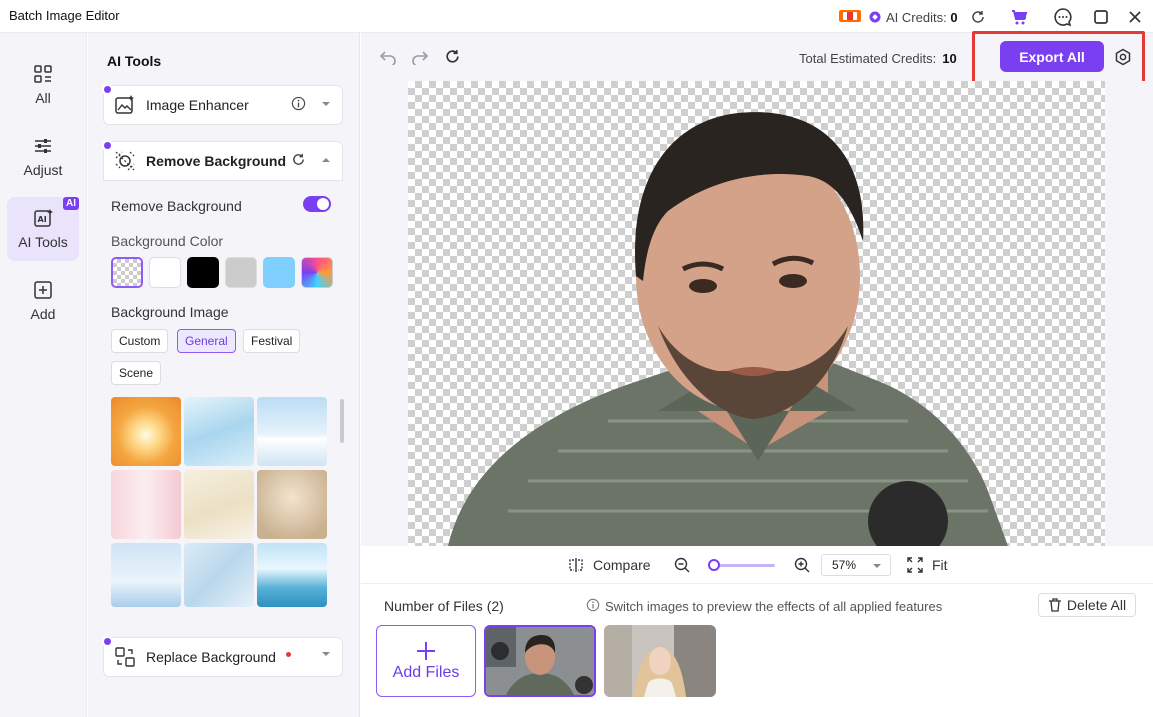 This screenshot has height=717, width=1153. Describe the element at coordinates (279, 272) in the screenshot. I see `swatch-blue` at that location.